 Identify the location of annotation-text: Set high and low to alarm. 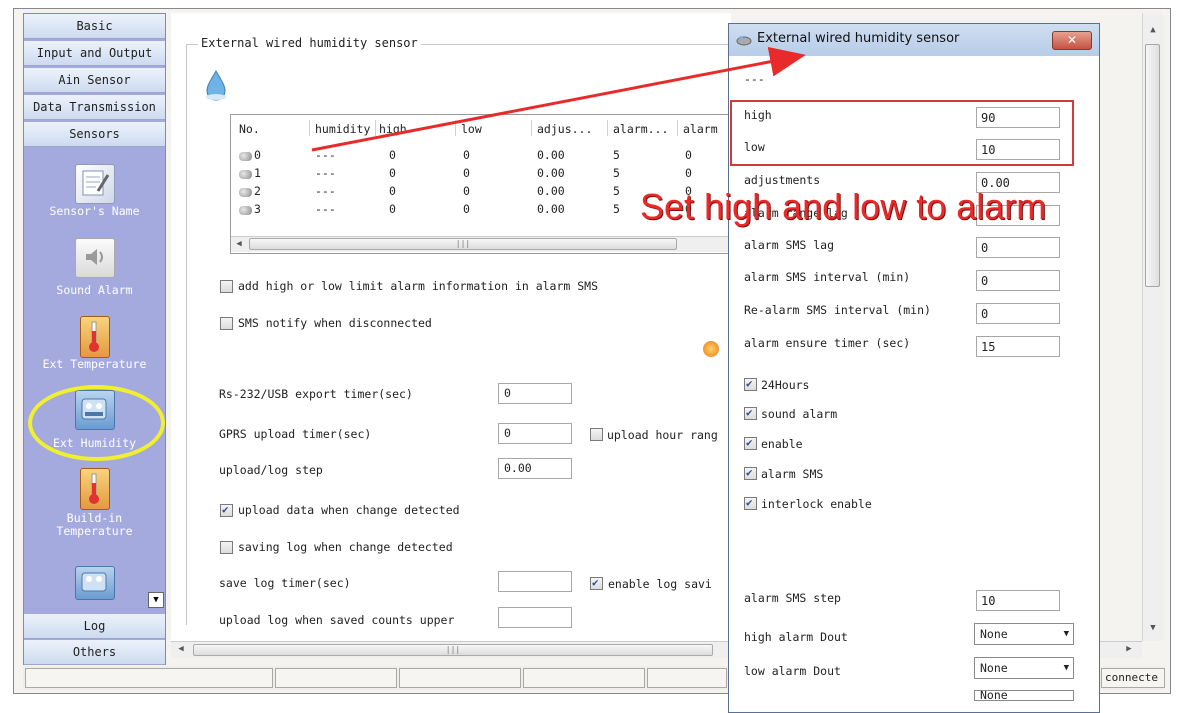
(843, 206).